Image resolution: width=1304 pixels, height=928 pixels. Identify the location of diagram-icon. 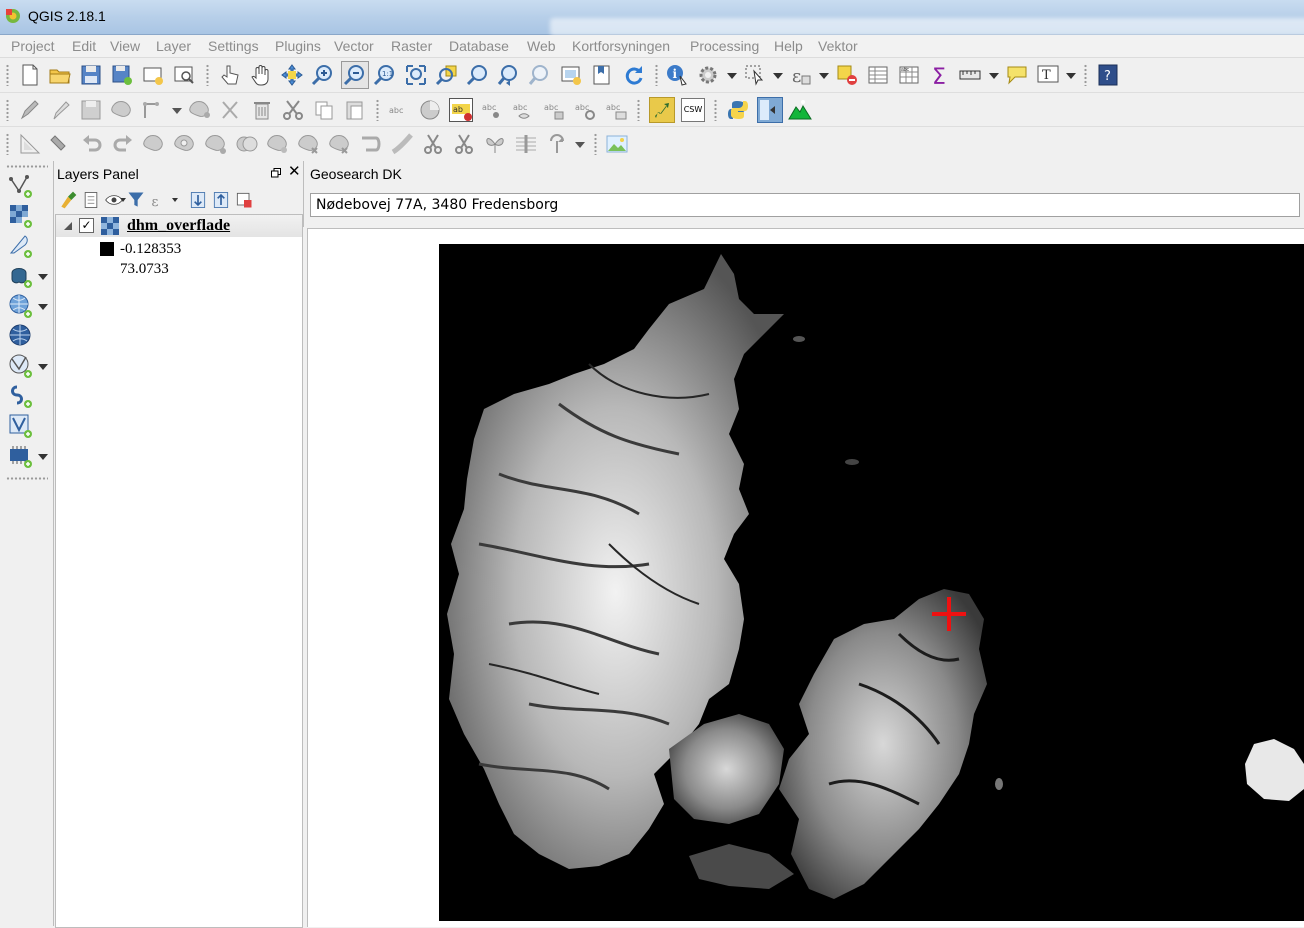
(430, 110).